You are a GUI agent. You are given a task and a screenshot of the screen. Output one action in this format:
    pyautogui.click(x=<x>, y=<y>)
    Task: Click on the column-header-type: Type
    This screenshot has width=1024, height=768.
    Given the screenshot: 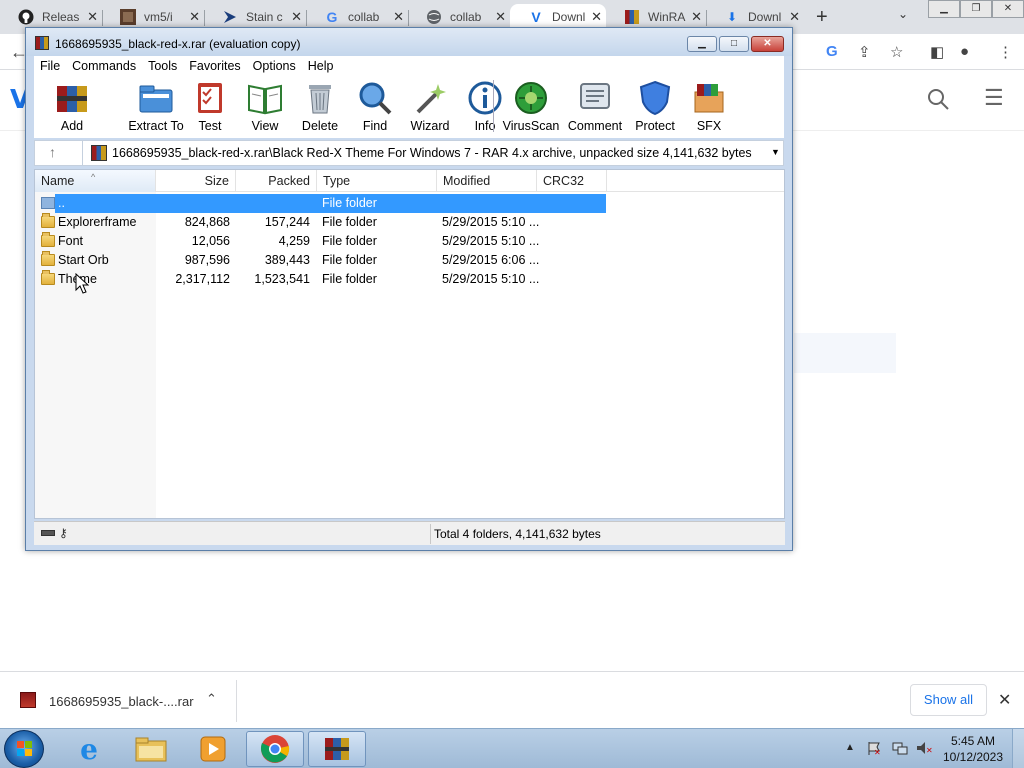 What is the action you would take?
    pyautogui.click(x=377, y=181)
    